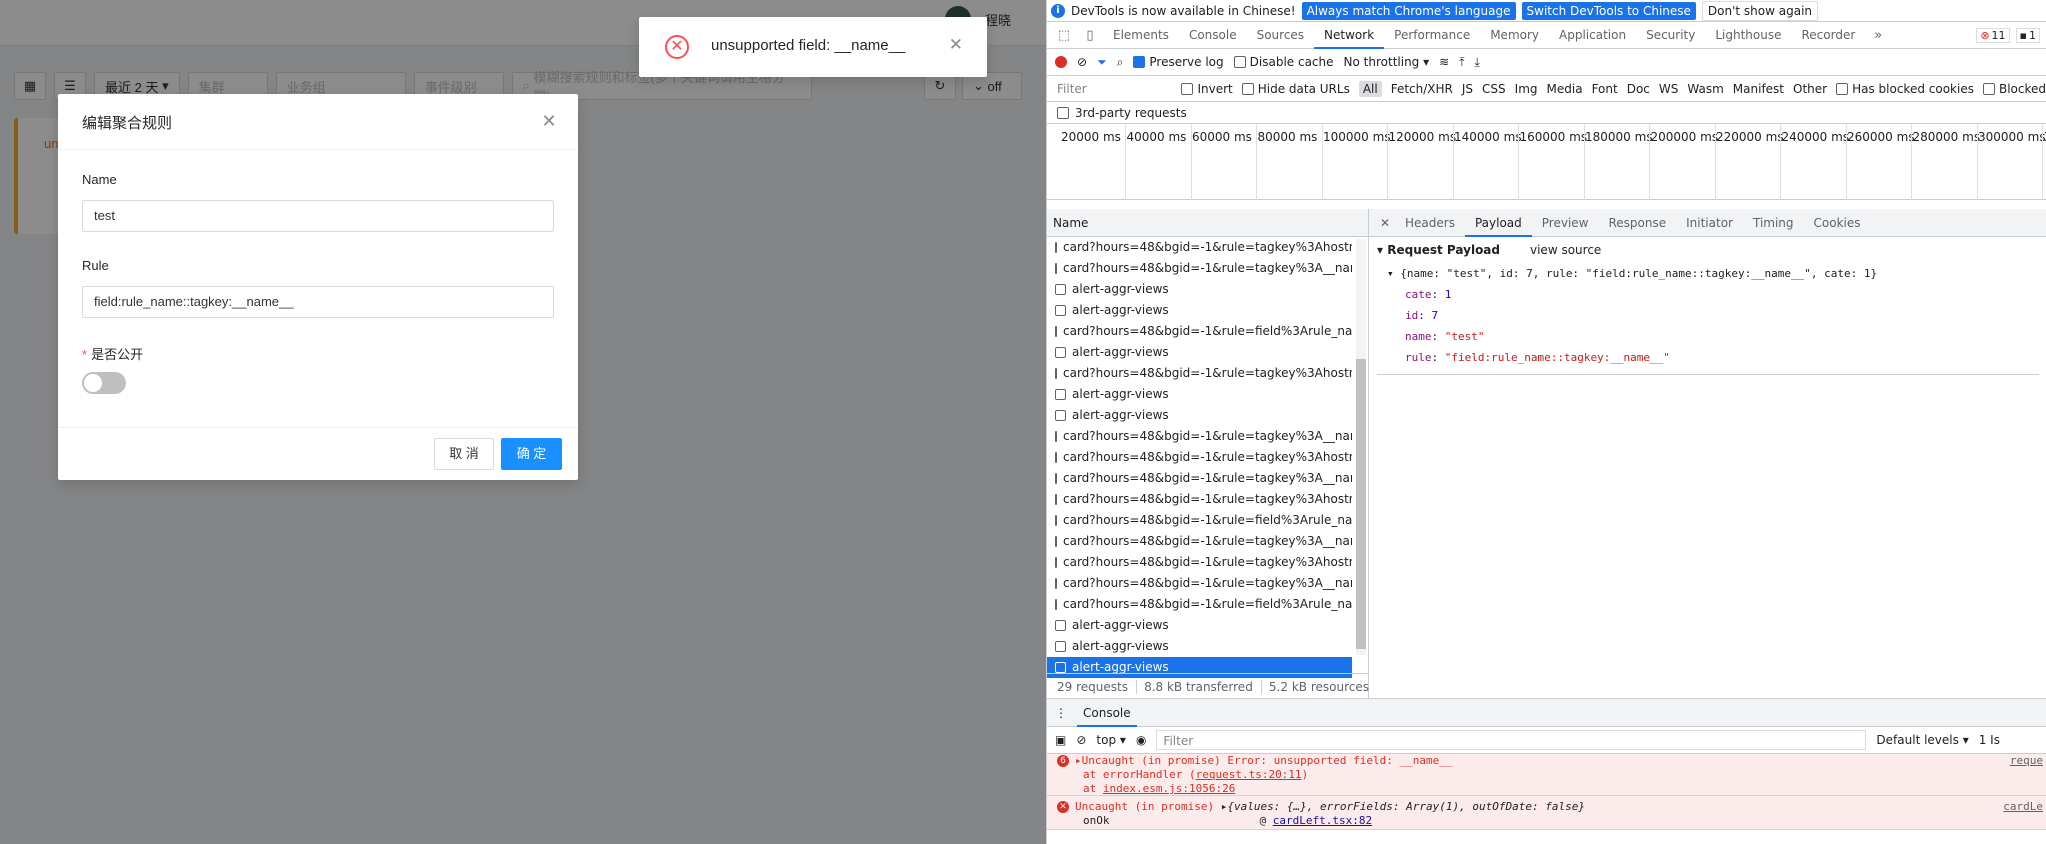  I want to click on issues-badge: 1 Is, so click(1989, 740).